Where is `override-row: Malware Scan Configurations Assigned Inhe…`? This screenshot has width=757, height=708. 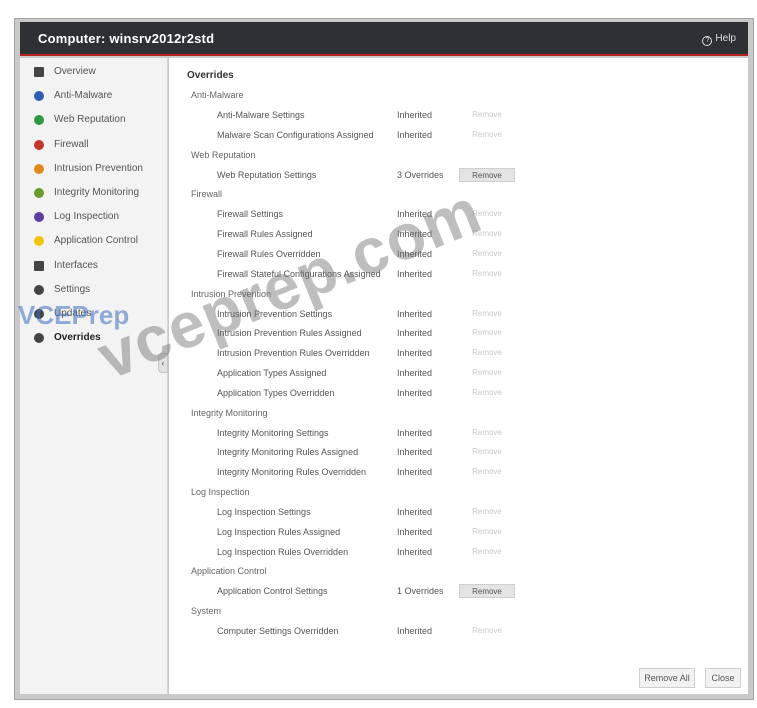 override-row: Malware Scan Configurations Assigned Inhe… is located at coordinates (458, 136).